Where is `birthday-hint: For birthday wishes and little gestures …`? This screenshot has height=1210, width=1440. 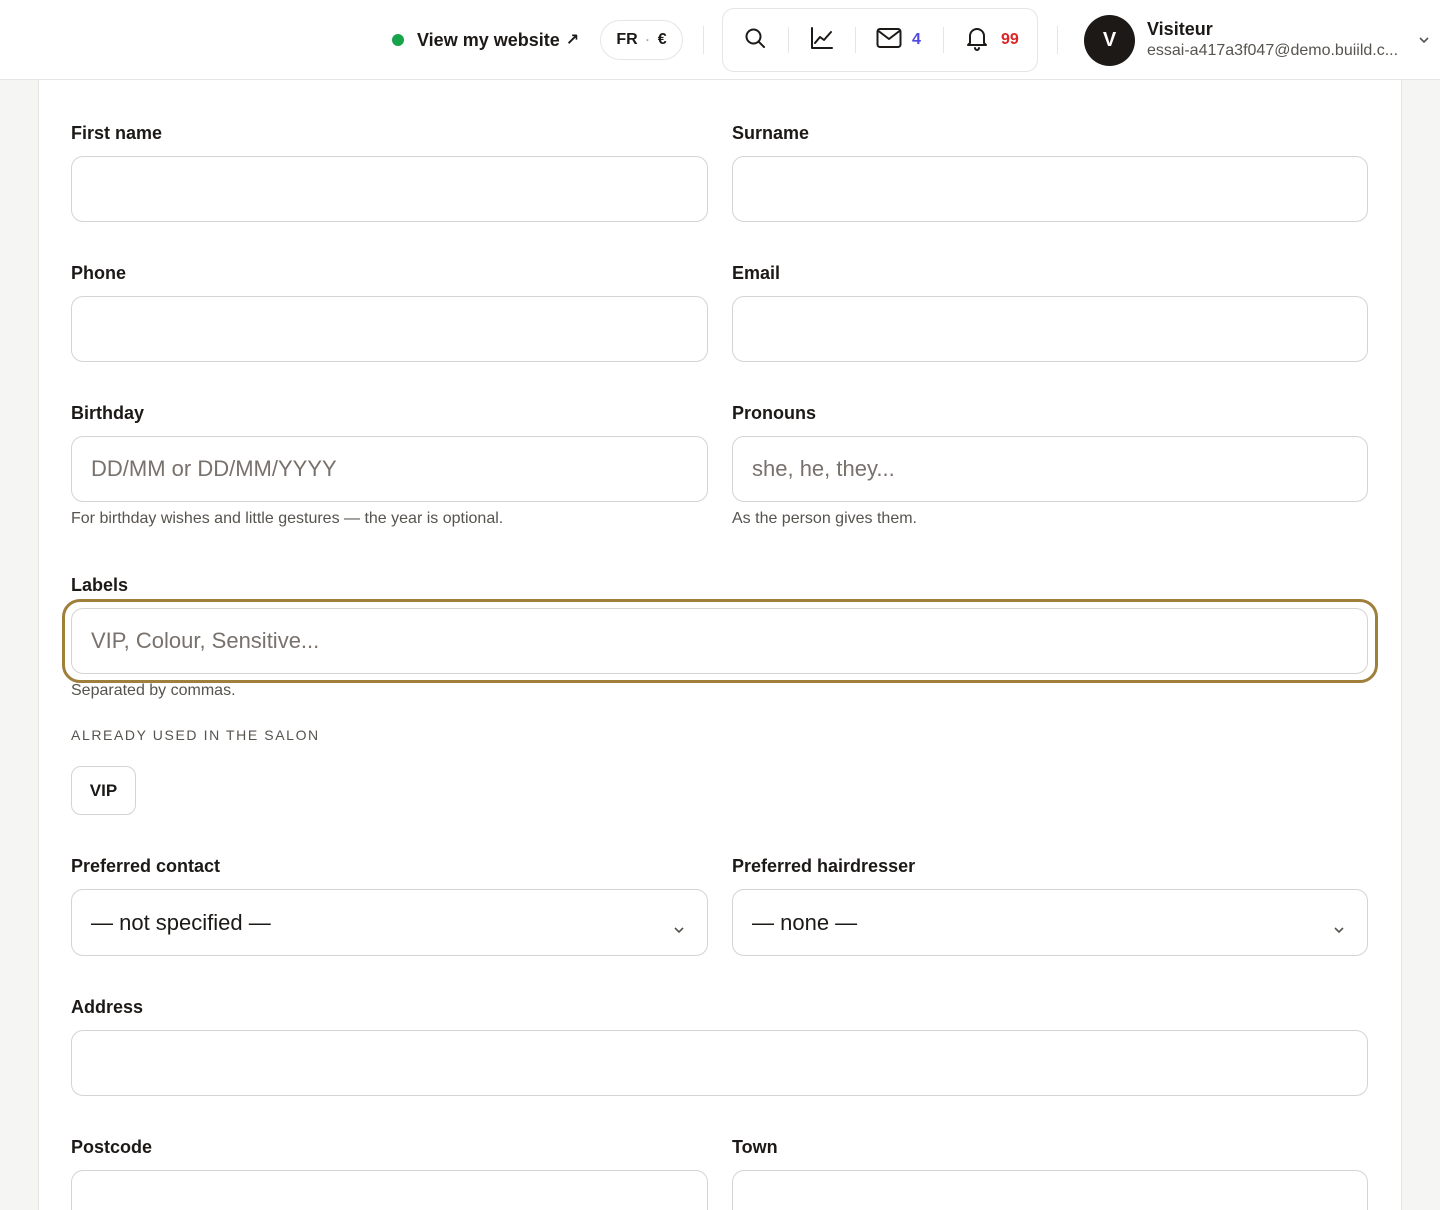 birthday-hint: For birthday wishes and little gestures … is located at coordinates (287, 518).